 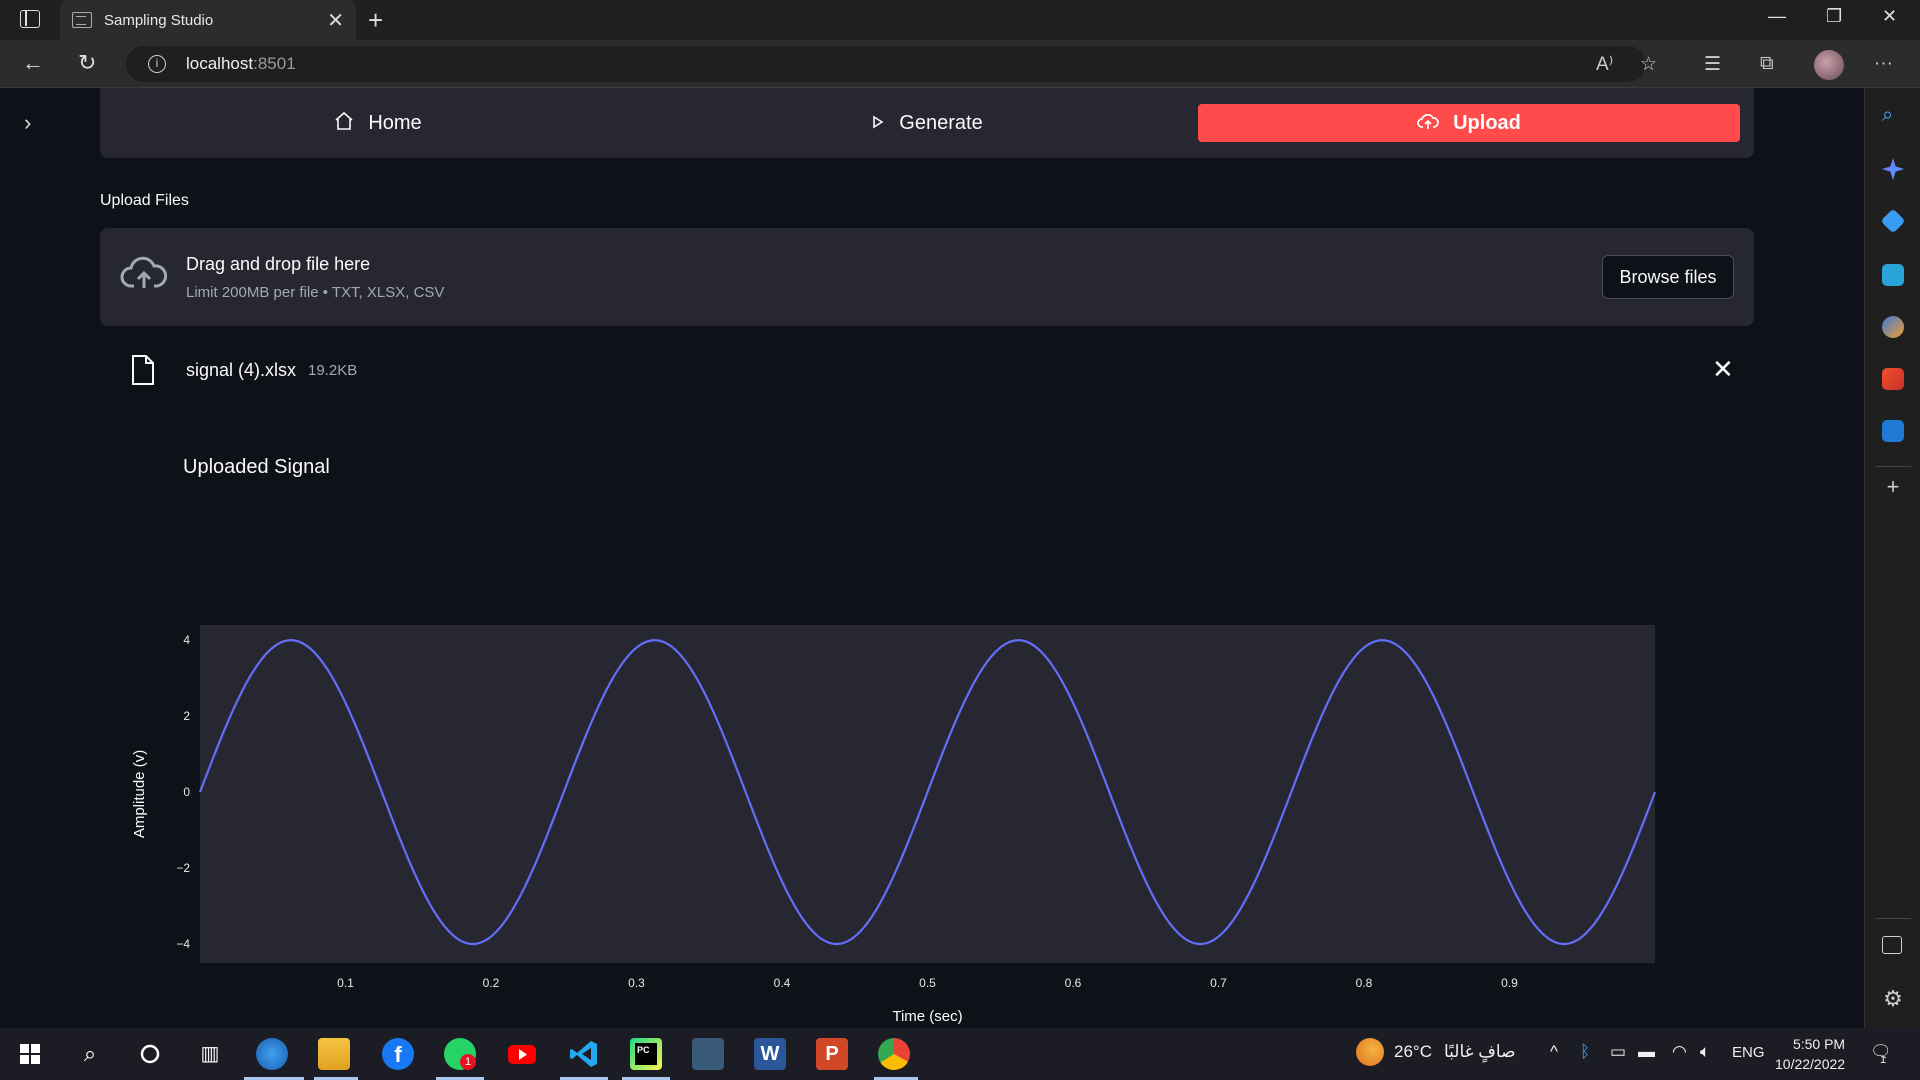 I want to click on nav-upload-label: Upload, so click(x=1487, y=122).